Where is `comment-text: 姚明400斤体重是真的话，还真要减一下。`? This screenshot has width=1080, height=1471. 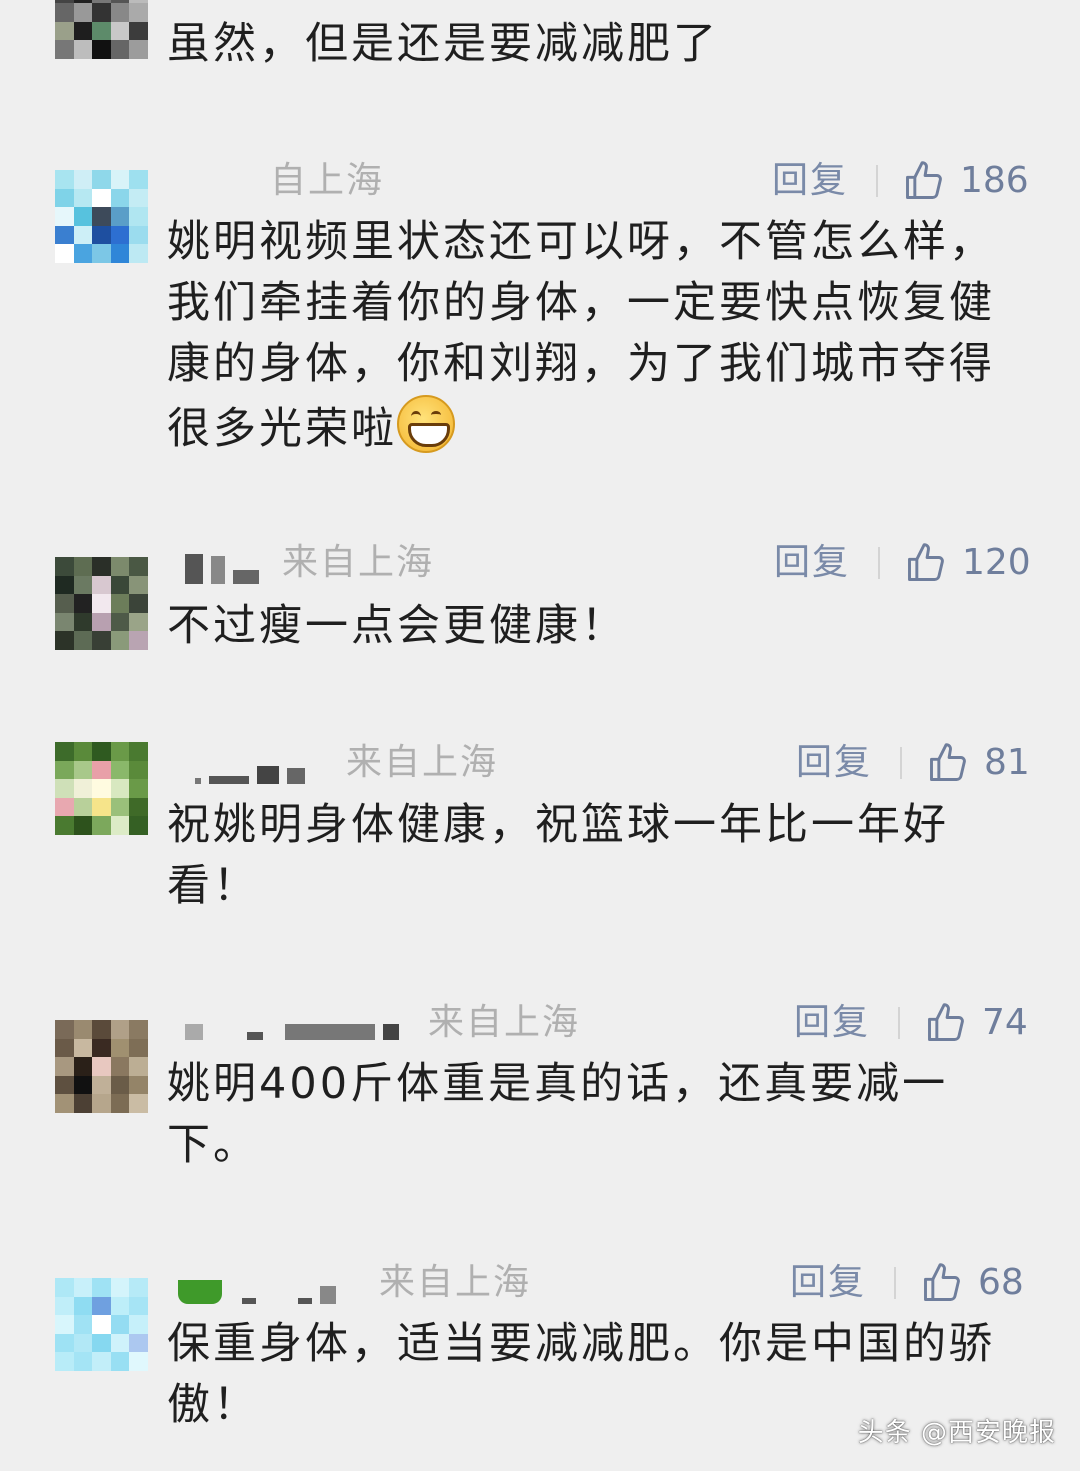 comment-text: 姚明400斤体重是真的话，还真要减一下。 is located at coordinates (558, 1114).